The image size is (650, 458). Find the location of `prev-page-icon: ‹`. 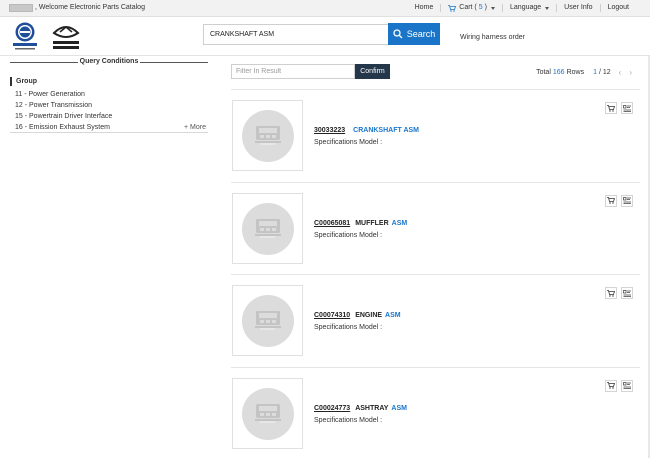

prev-page-icon: ‹ is located at coordinates (620, 72).